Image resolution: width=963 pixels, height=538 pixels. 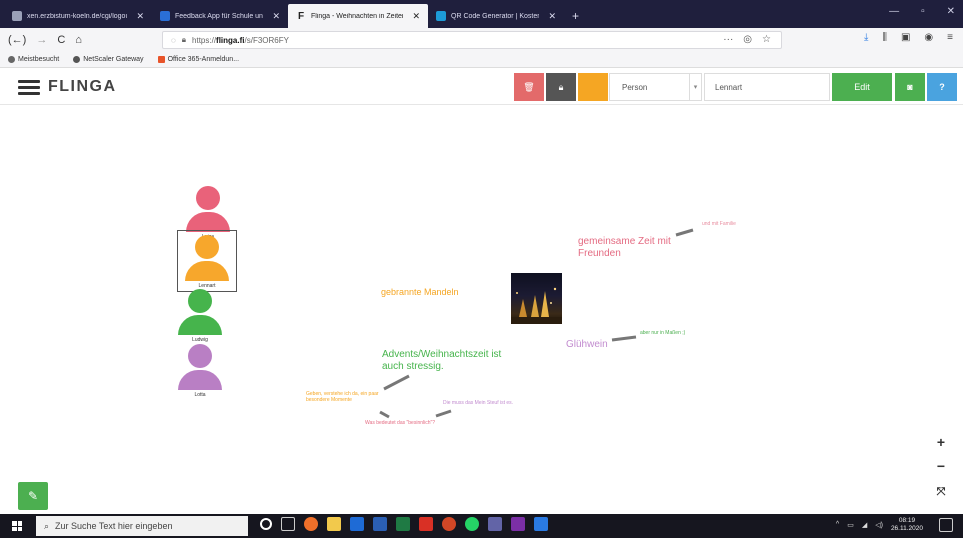 I want to click on christmas-market-image, so click(x=536, y=298).